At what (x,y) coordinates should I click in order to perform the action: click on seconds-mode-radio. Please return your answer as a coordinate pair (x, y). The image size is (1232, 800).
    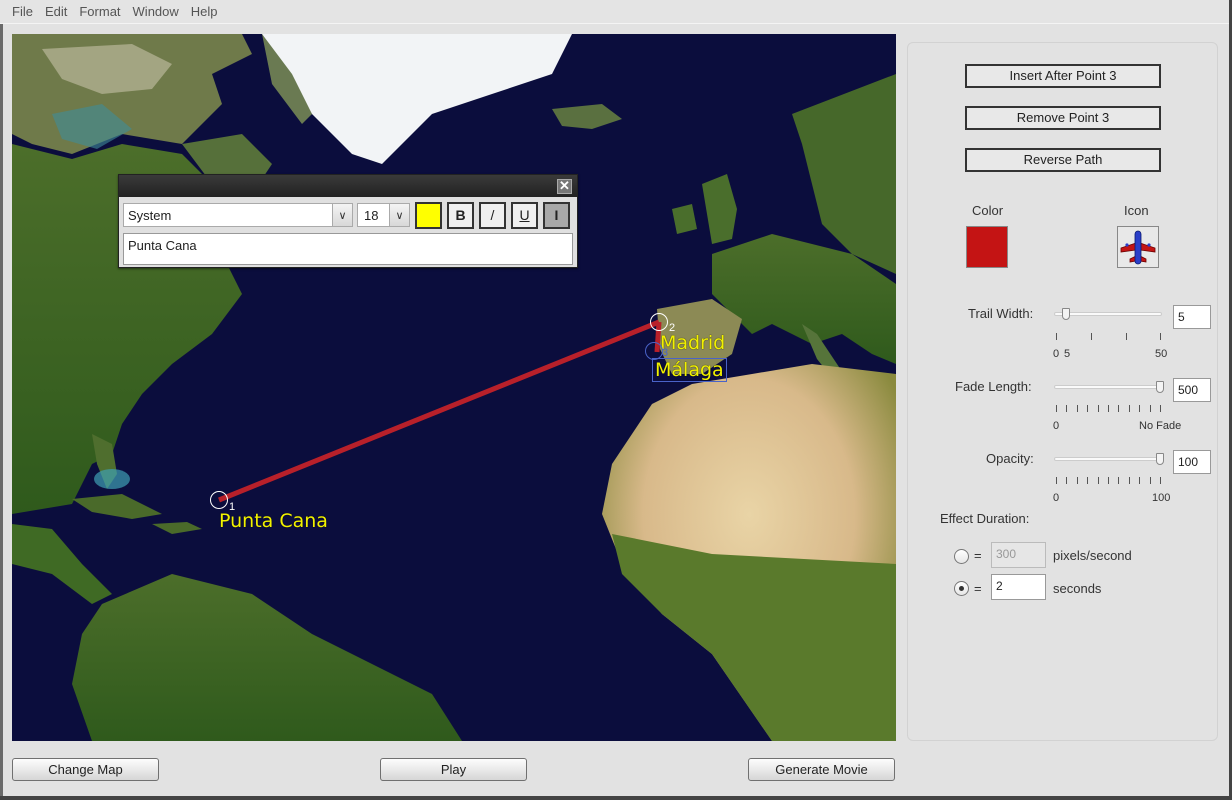
    Looking at the image, I should click on (961, 588).